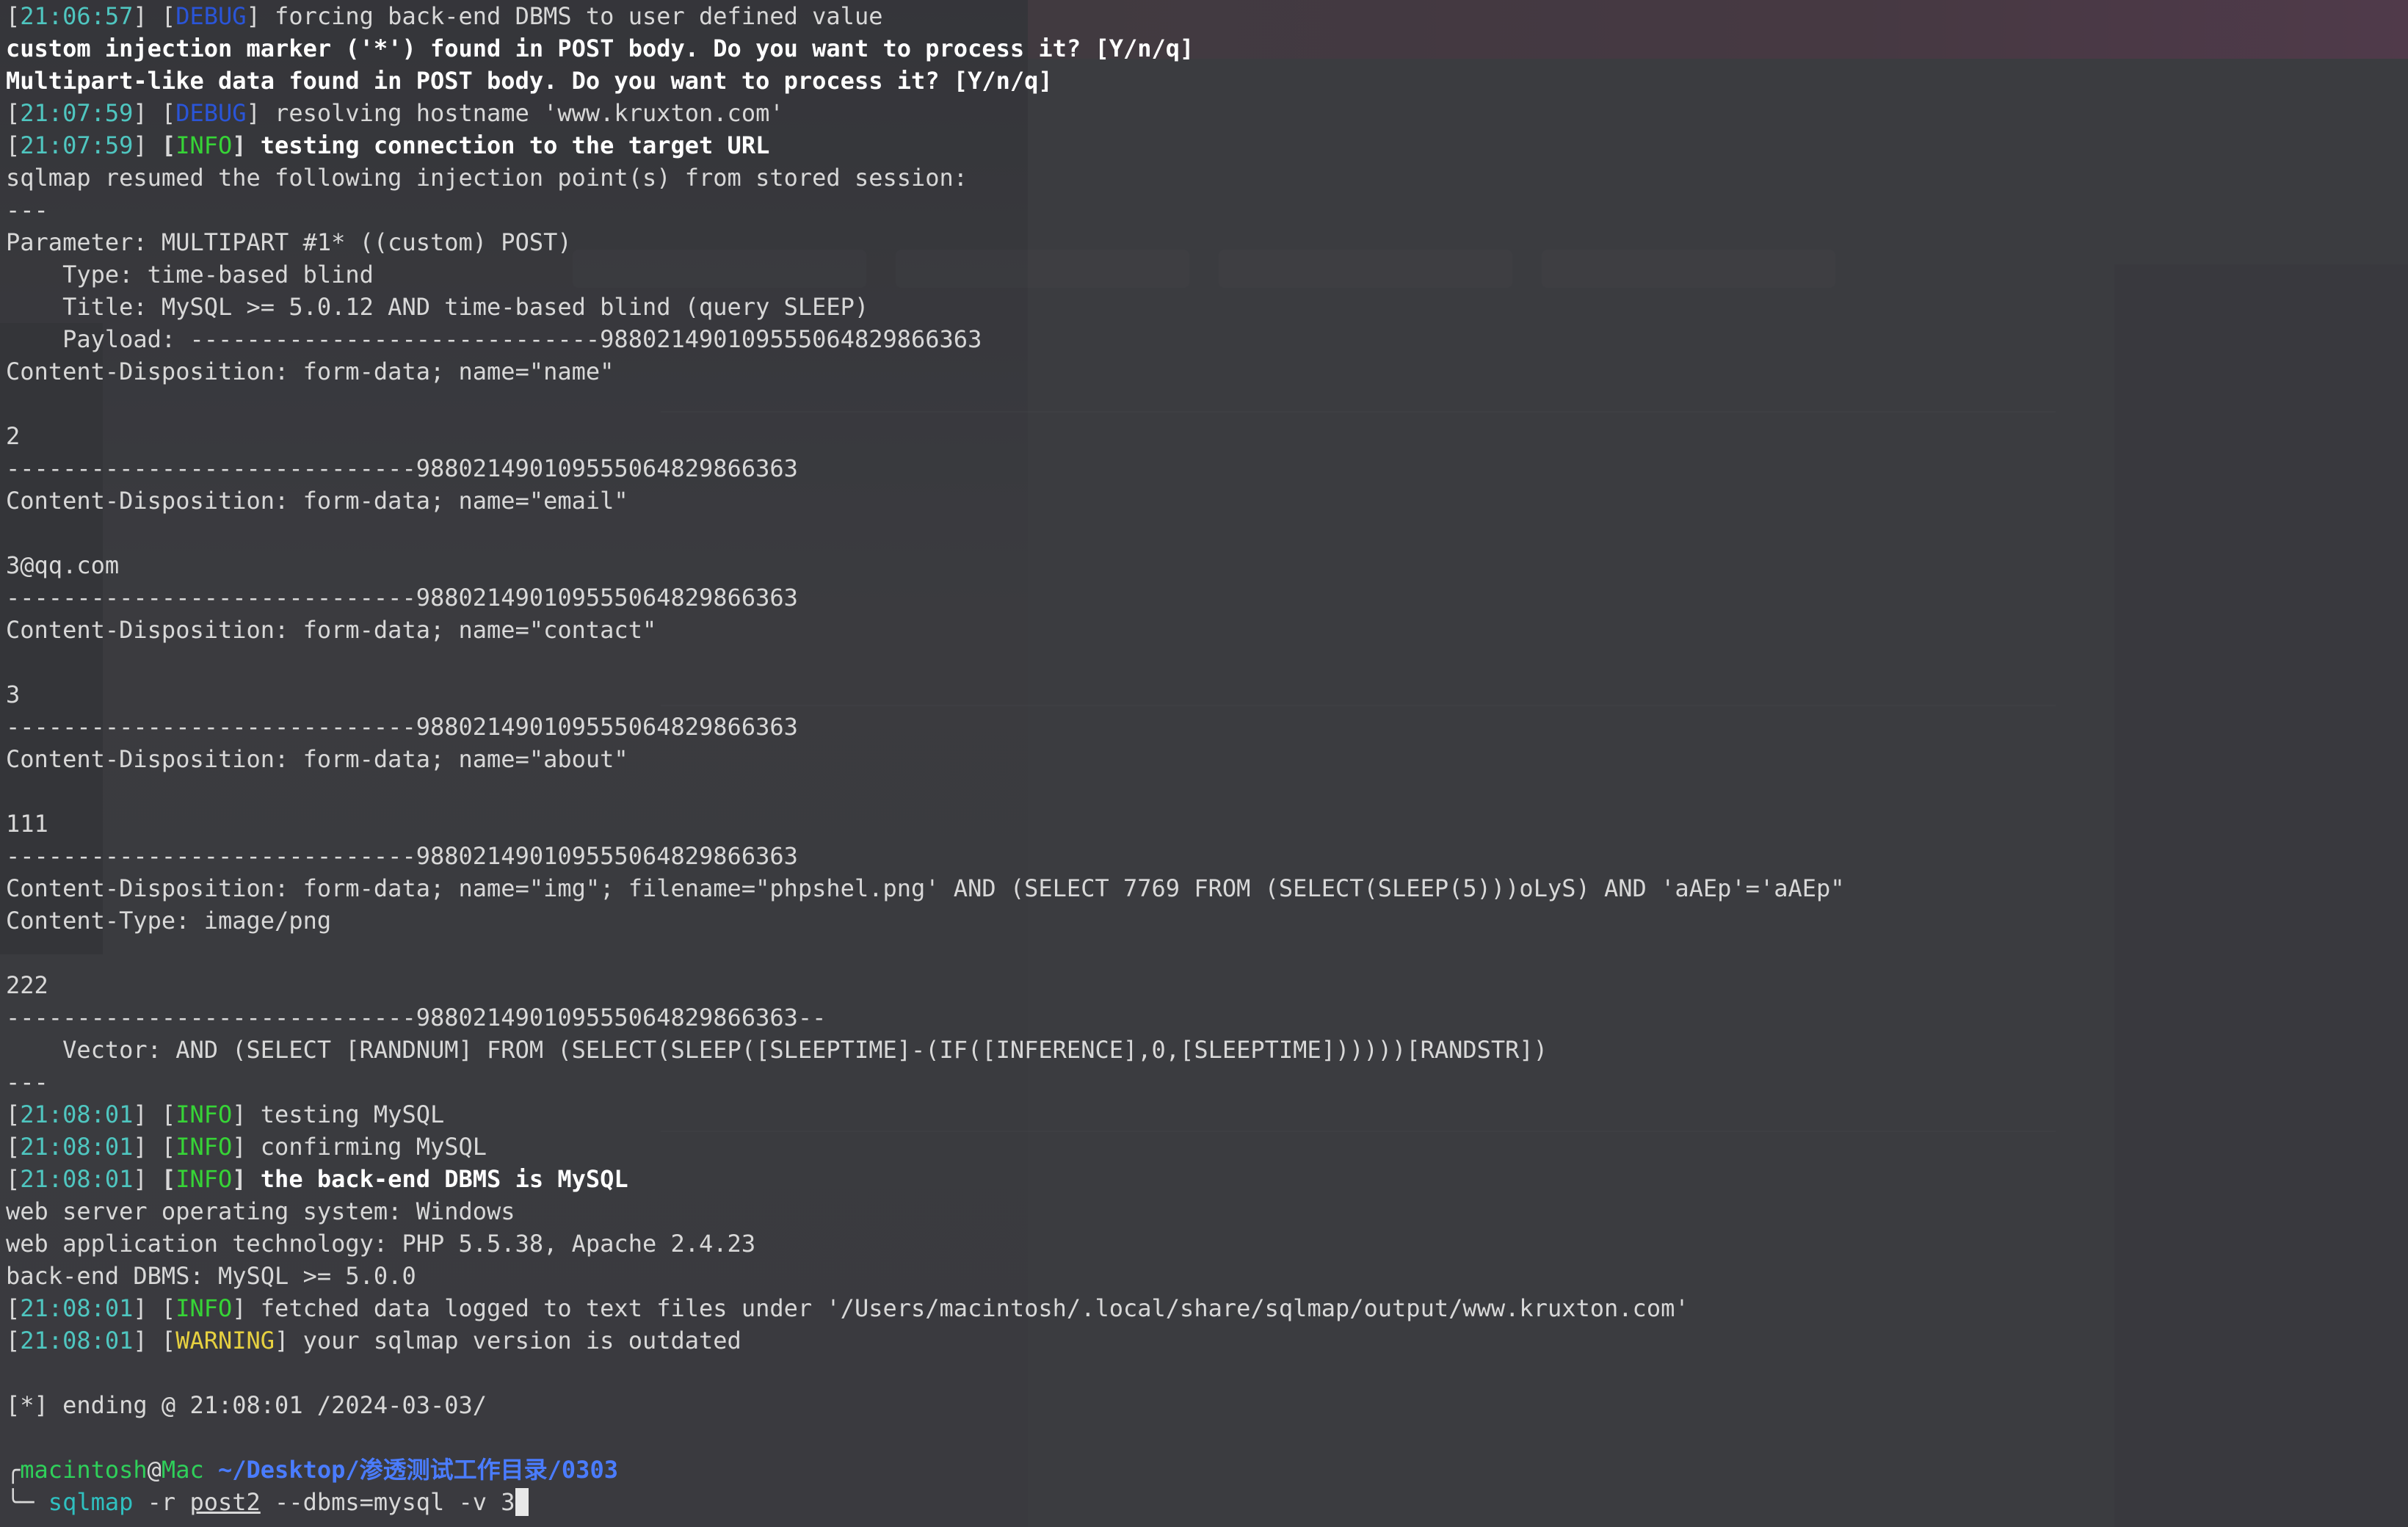  What do you see at coordinates (27, 985) in the screenshot?
I see `output-text: 222` at bounding box center [27, 985].